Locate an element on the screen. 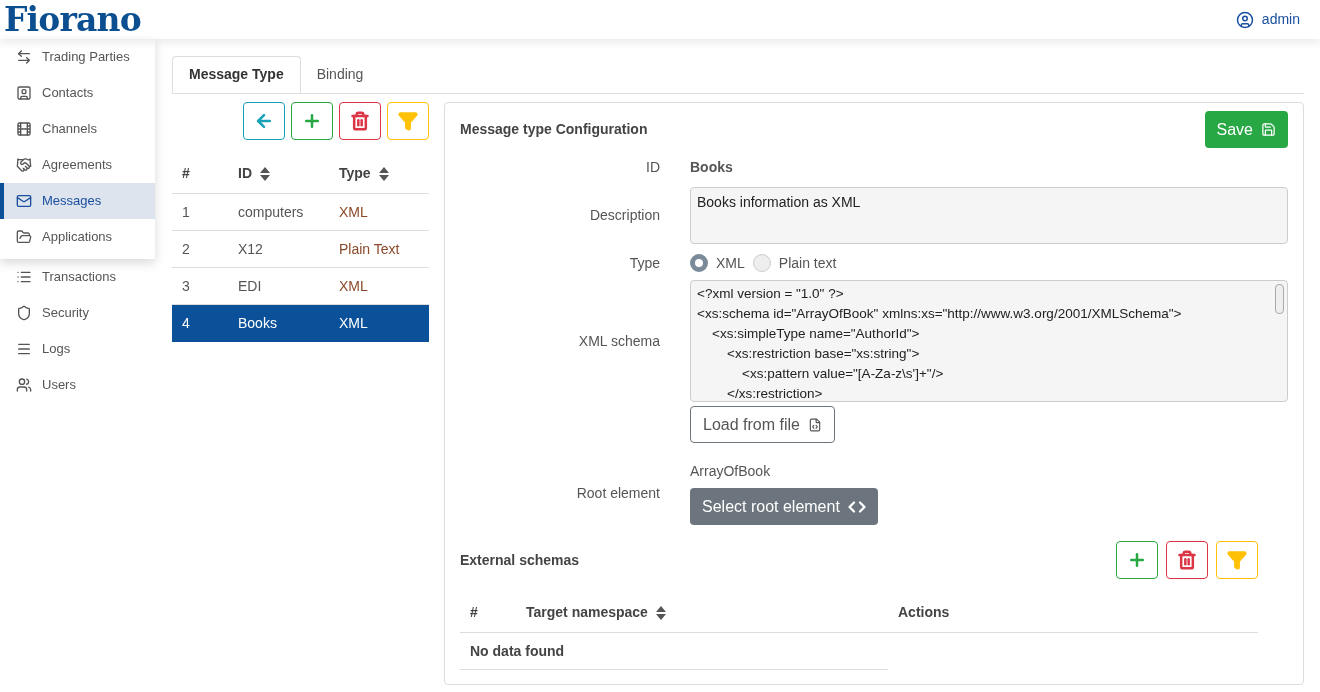 This screenshot has width=1320, height=692. id-value: Books is located at coordinates (712, 167).